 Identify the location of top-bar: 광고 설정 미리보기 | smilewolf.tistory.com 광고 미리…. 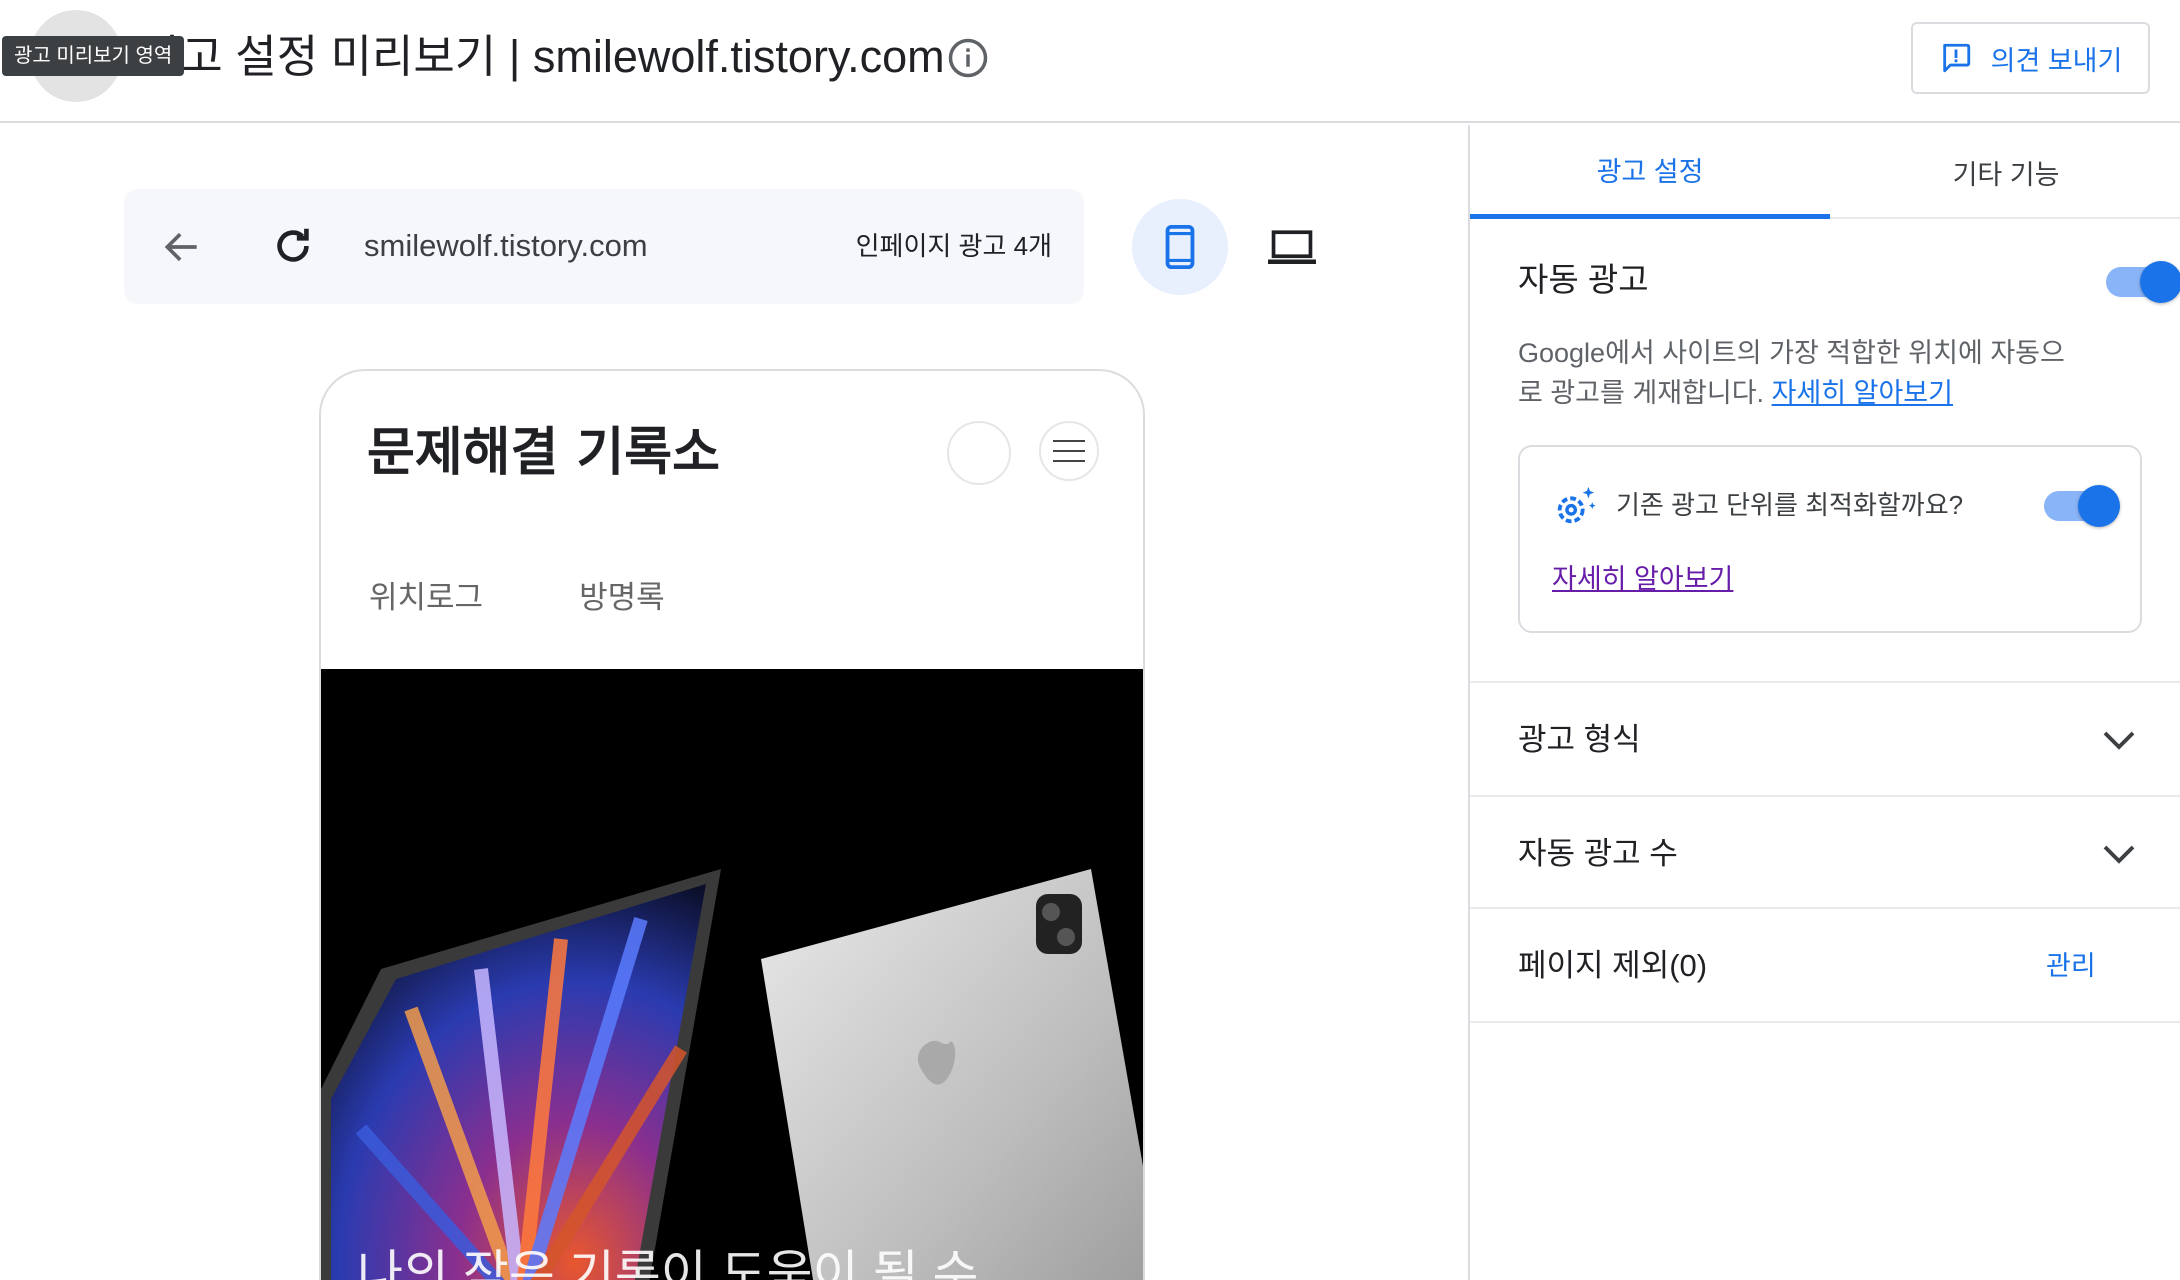
(1090, 61).